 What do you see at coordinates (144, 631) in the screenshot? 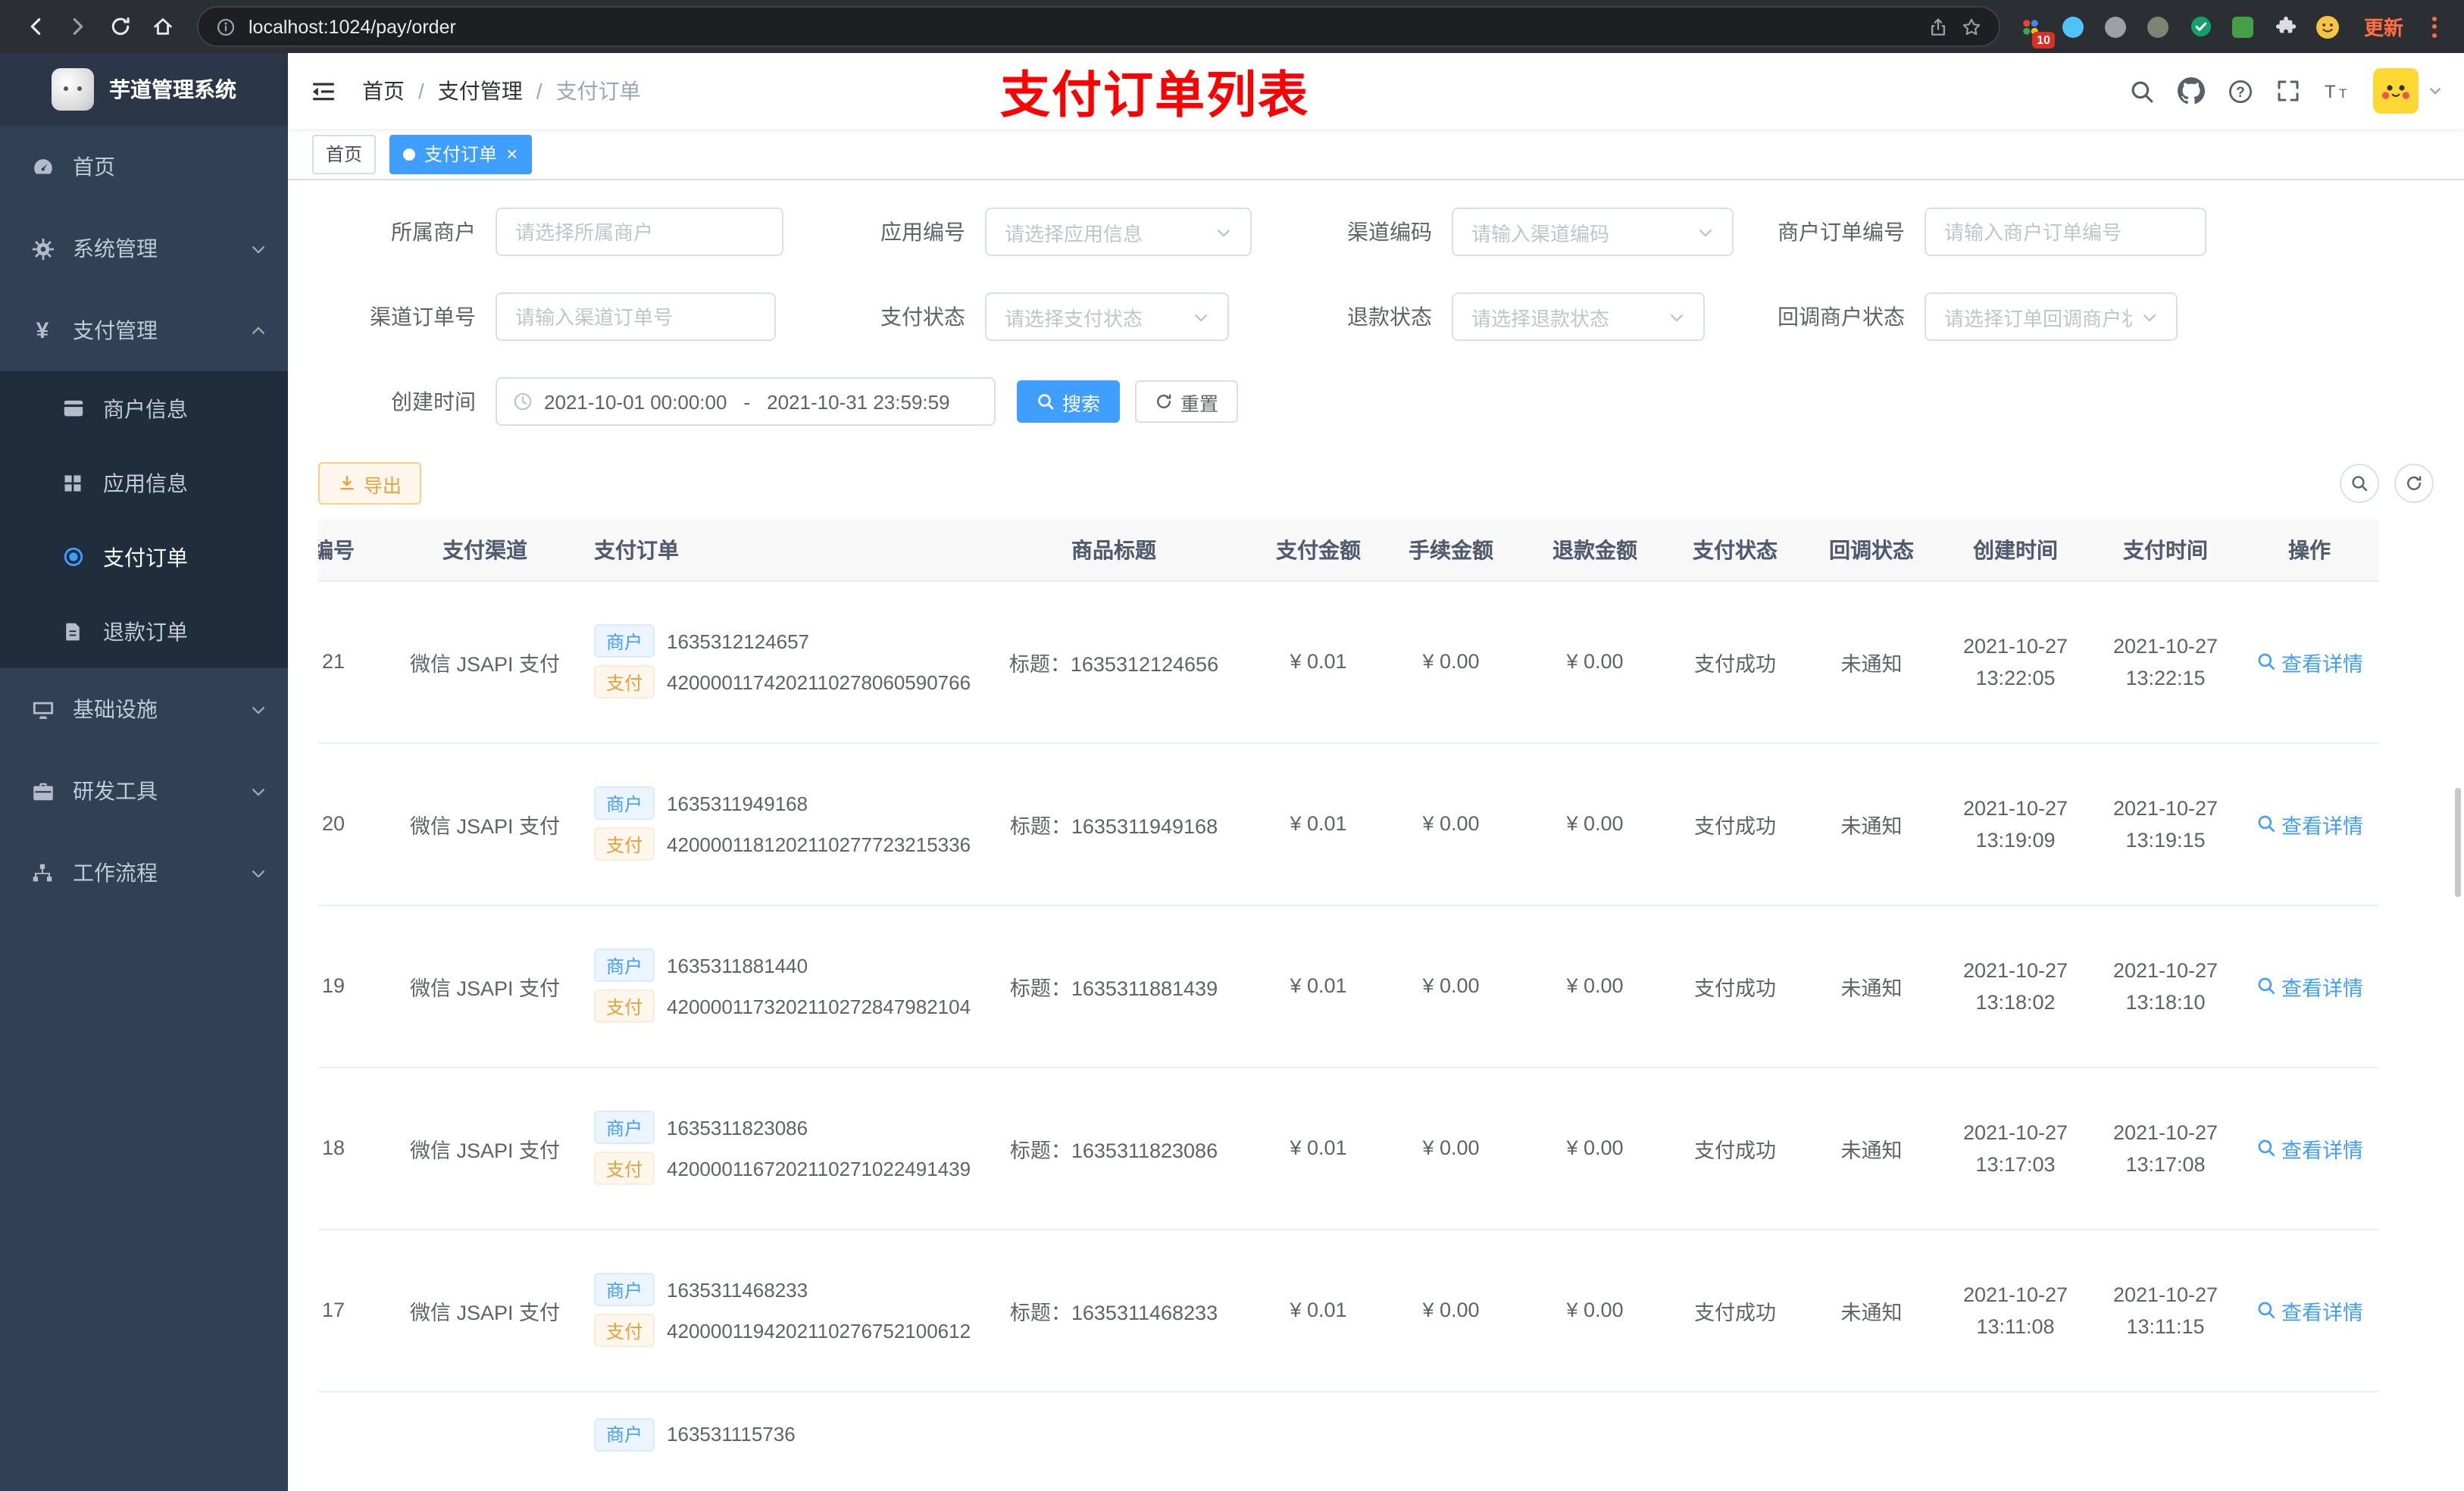
I see `sidebar-item-refund-order: 退款订单` at bounding box center [144, 631].